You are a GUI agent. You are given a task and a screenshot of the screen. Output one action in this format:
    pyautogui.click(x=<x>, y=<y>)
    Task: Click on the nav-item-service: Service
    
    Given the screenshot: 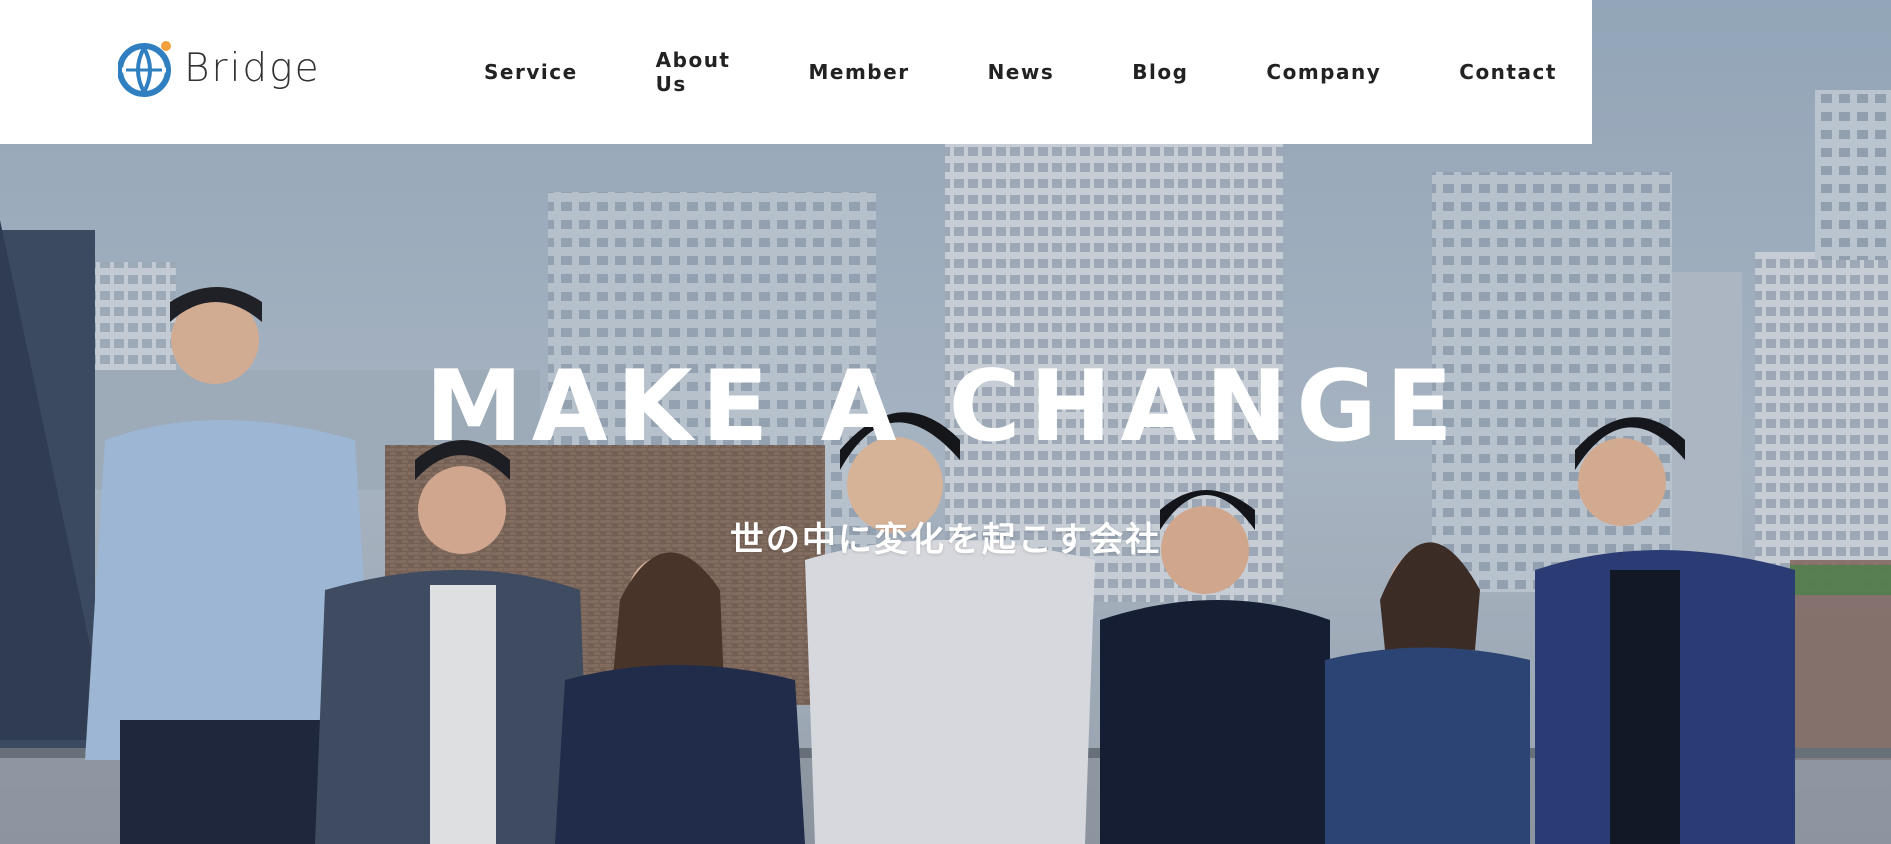 What is the action you would take?
    pyautogui.click(x=531, y=72)
    